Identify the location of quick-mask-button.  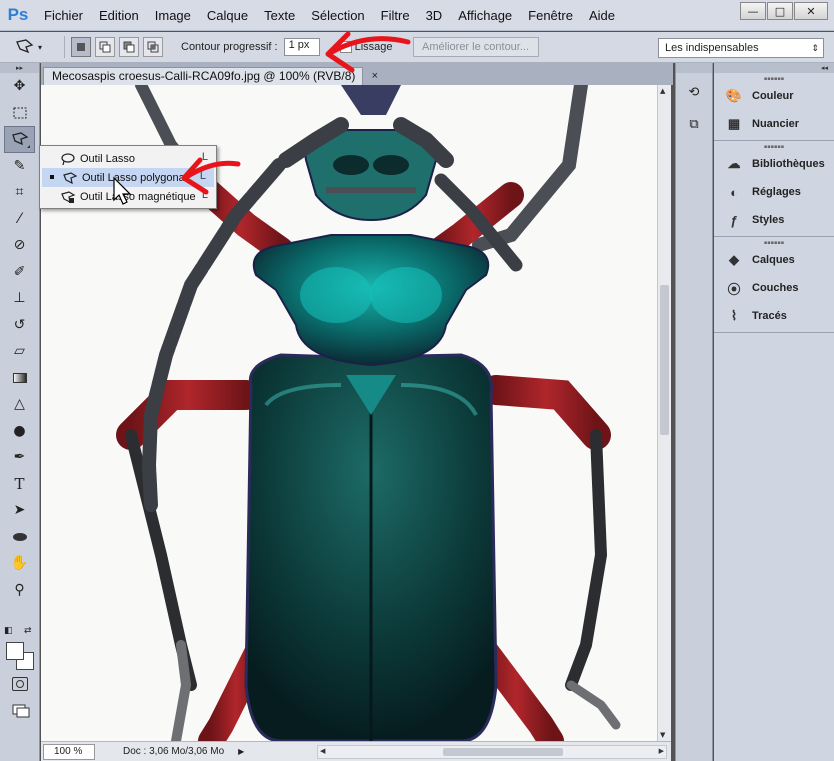
(20, 684).